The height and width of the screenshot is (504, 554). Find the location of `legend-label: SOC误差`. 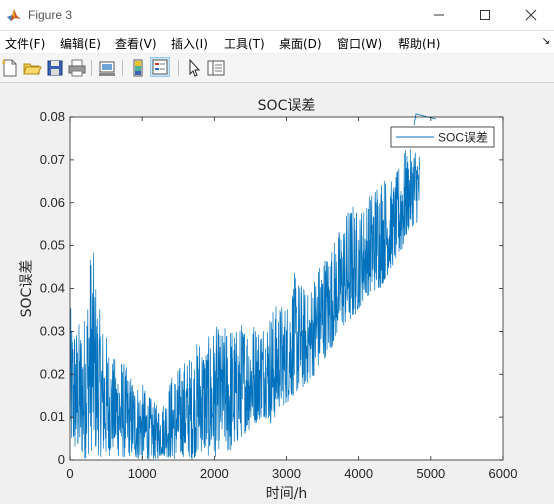

legend-label: SOC误差 is located at coordinates (463, 138).